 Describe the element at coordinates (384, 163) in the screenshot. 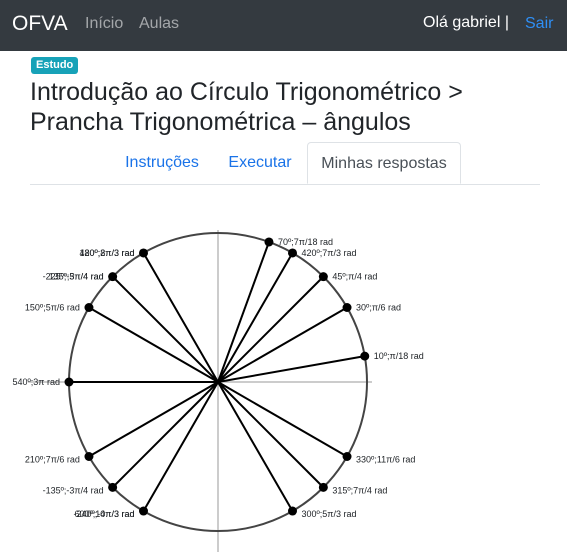

I see `tab-minhas-respostas: Minhas respostas` at that location.